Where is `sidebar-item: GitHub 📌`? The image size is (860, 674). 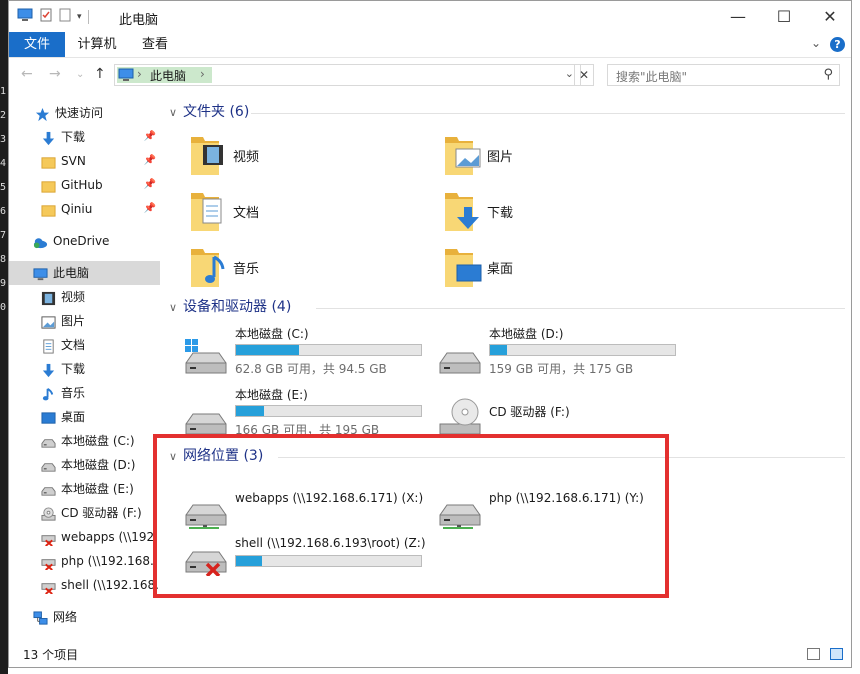 sidebar-item: GitHub 📌 is located at coordinates (84, 185).